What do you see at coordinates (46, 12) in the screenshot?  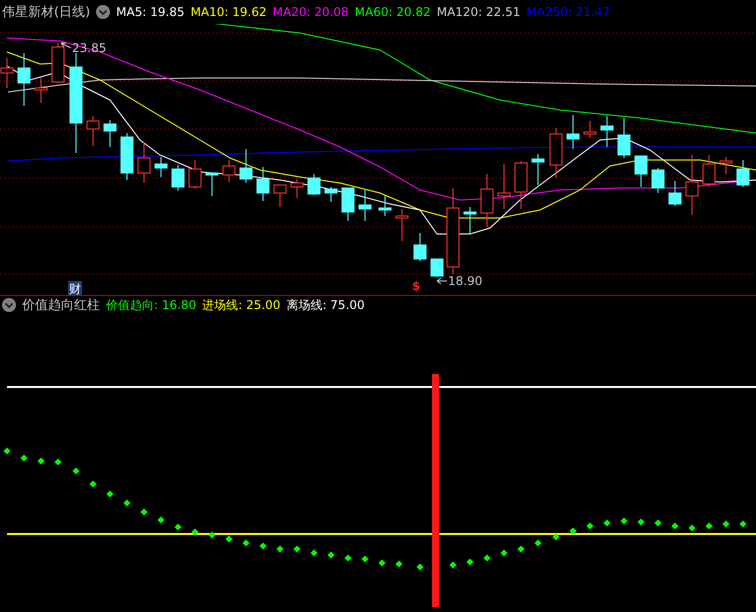 I see `stock-title: 伟星新材(日线)` at bounding box center [46, 12].